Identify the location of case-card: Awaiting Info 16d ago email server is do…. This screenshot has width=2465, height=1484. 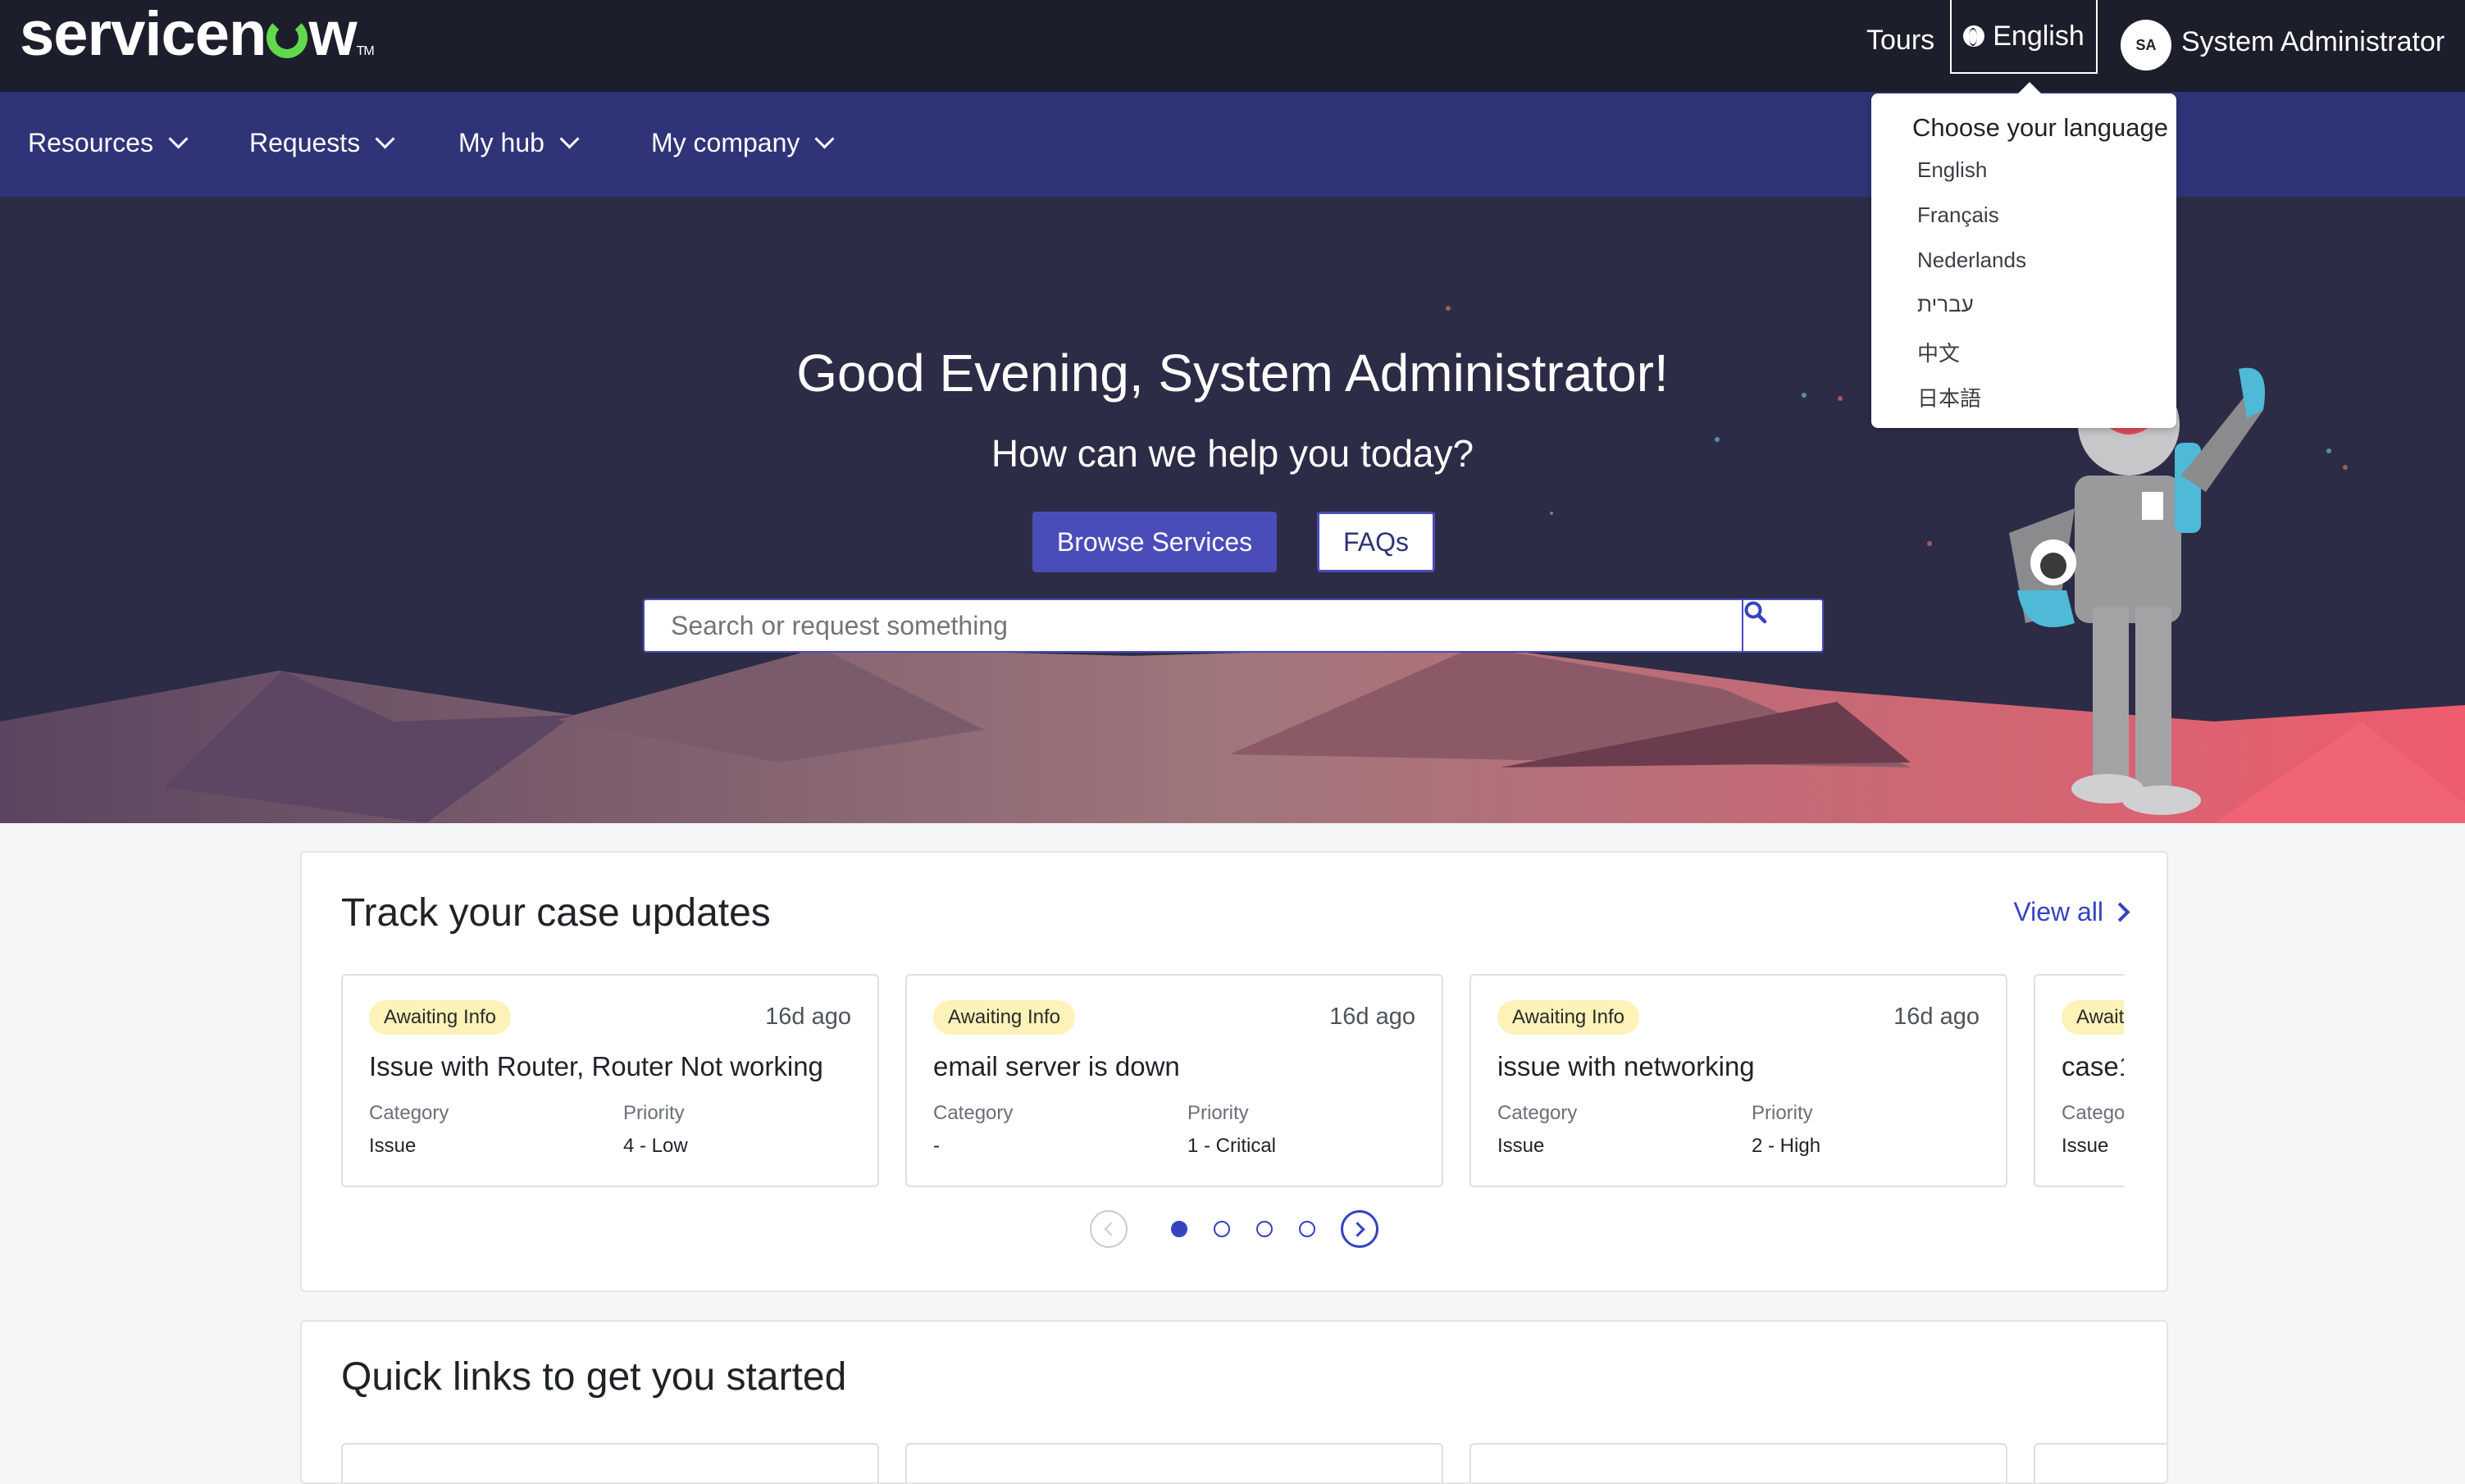
(1174, 1080).